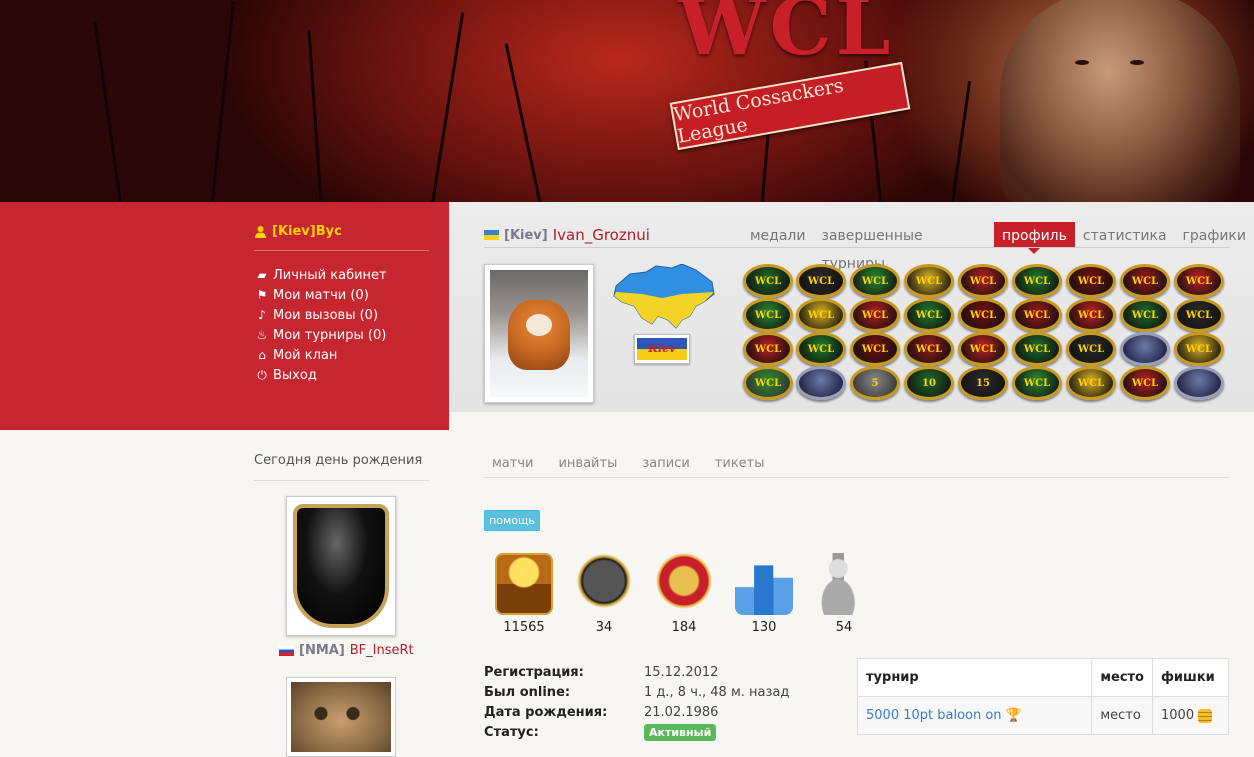 Image resolution: width=1254 pixels, height=757 pixels. I want to click on stat-losses: 54, so click(844, 594).